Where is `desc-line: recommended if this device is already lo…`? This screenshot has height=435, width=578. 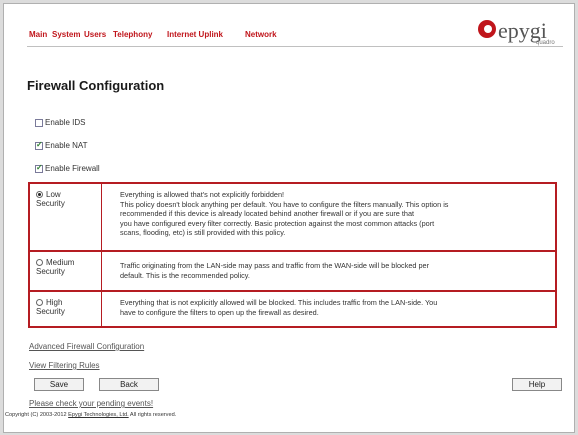 desc-line: recommended if this device is already lo… is located at coordinates (267, 214).